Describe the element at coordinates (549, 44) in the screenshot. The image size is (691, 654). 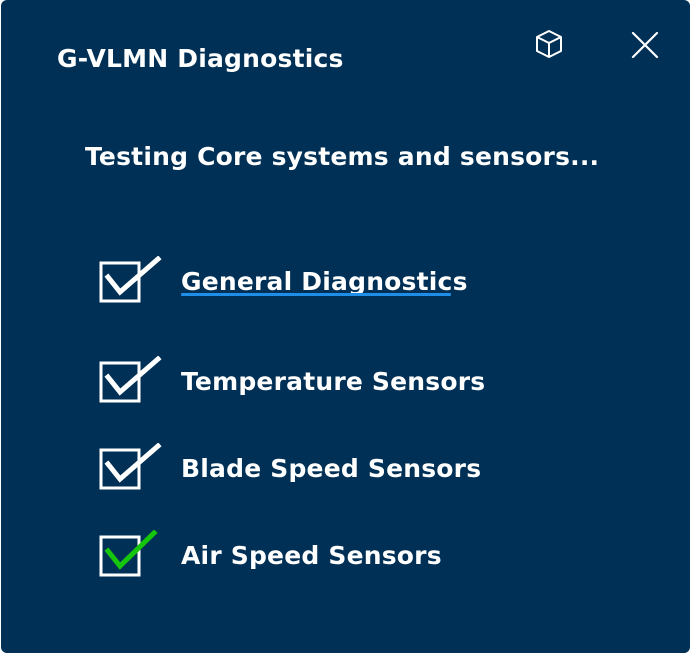
I see `cube-icon` at that location.